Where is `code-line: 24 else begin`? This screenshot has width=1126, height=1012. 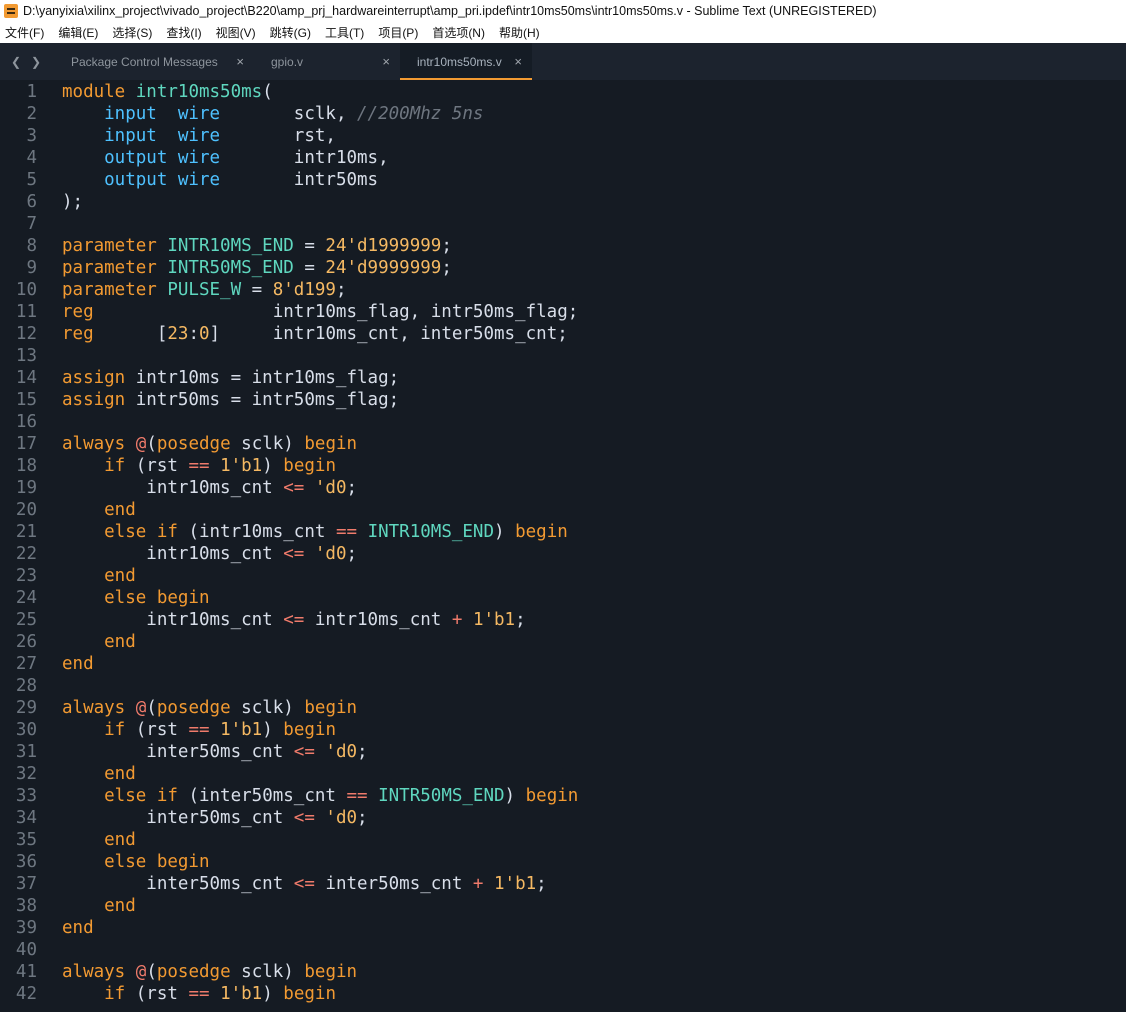
code-line: 24 else begin is located at coordinates (563, 598).